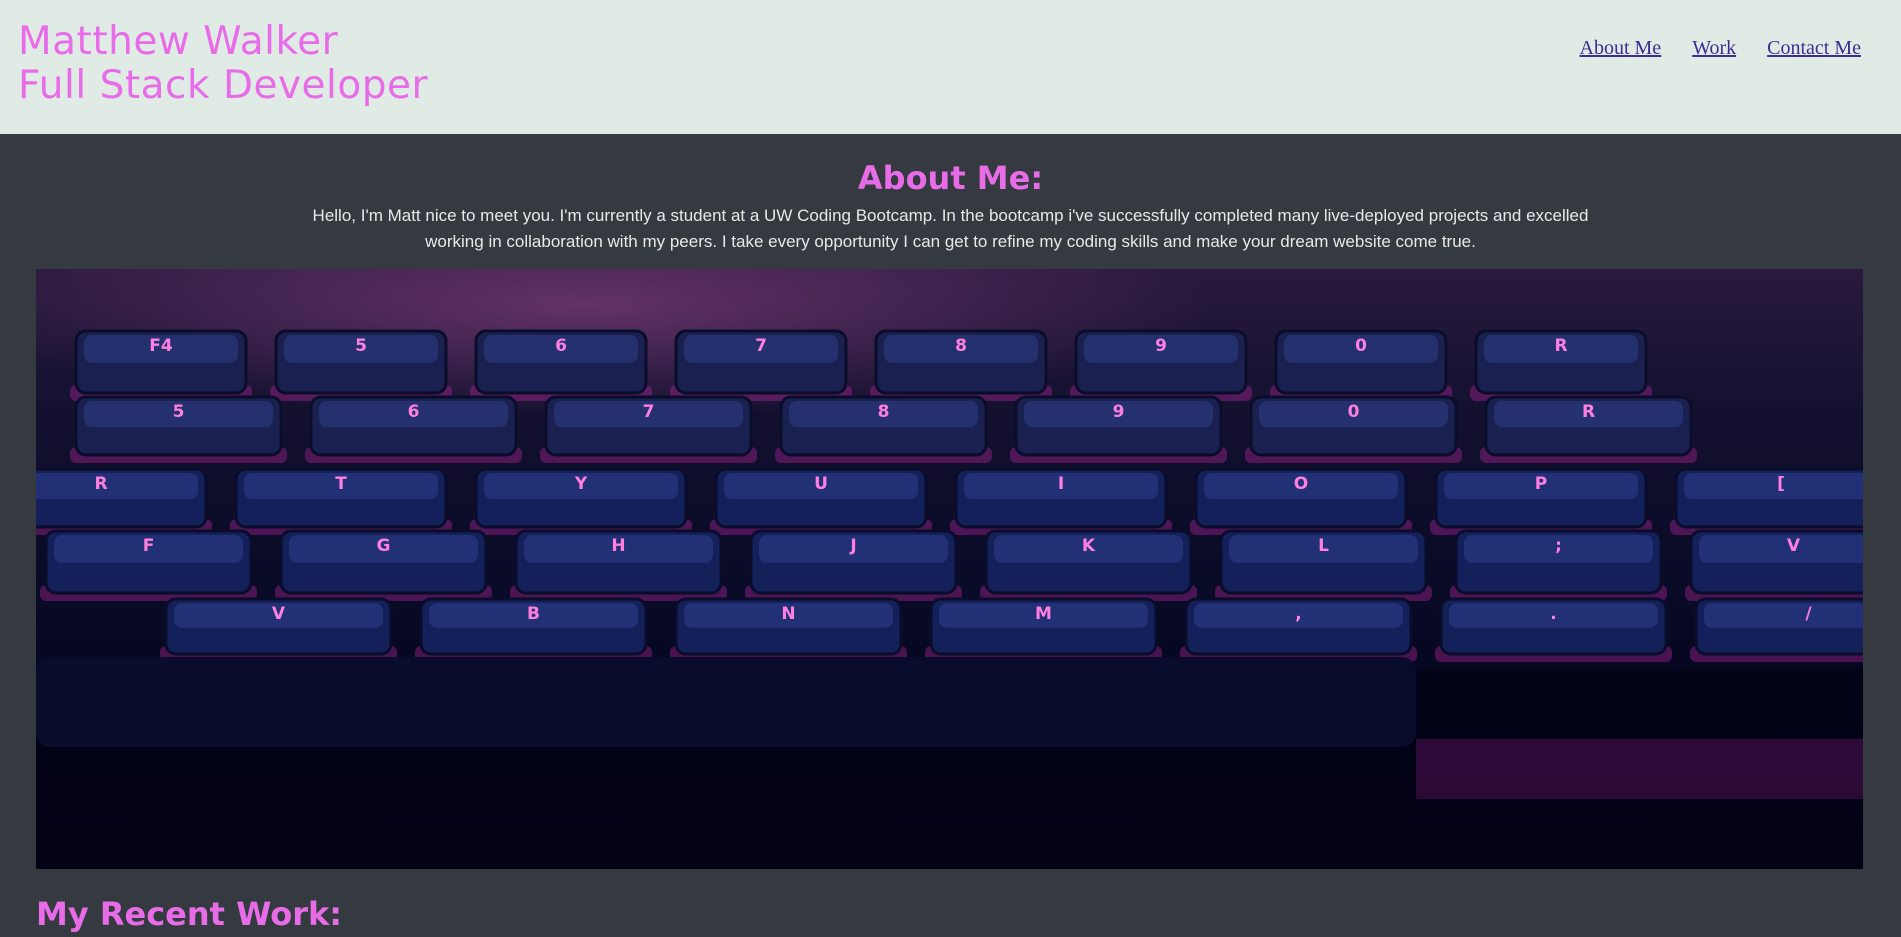 The width and height of the screenshot is (1901, 937). Describe the element at coordinates (1766, 501) in the screenshot. I see `keycap: [` at that location.